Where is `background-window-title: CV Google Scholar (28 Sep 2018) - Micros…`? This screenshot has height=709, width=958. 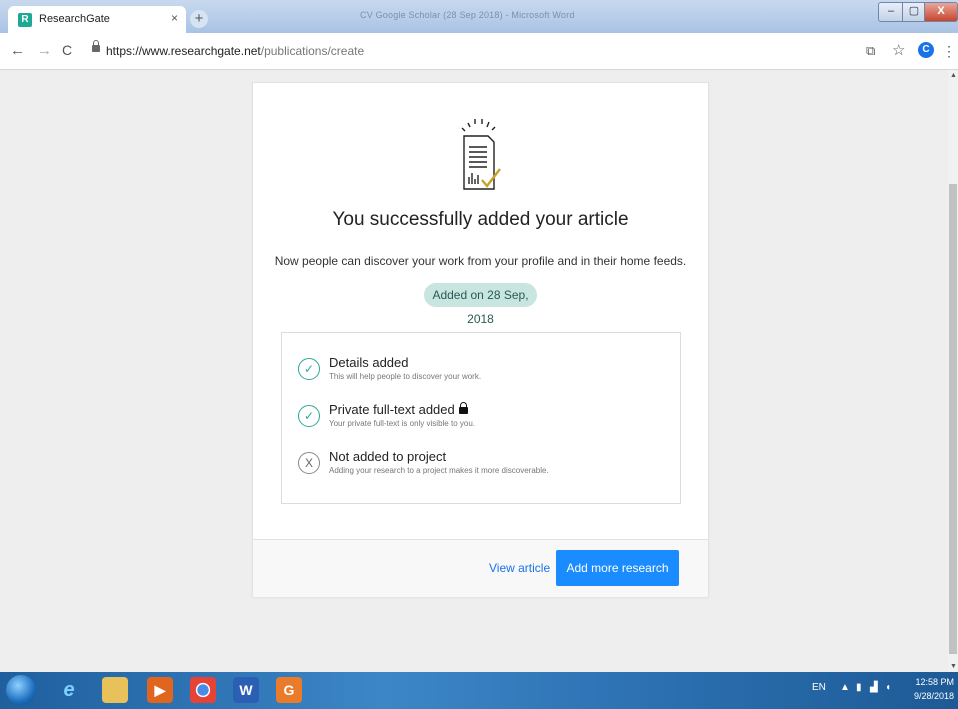
background-window-title: CV Google Scholar (28 Sep 2018) - Micros… is located at coordinates (467, 15).